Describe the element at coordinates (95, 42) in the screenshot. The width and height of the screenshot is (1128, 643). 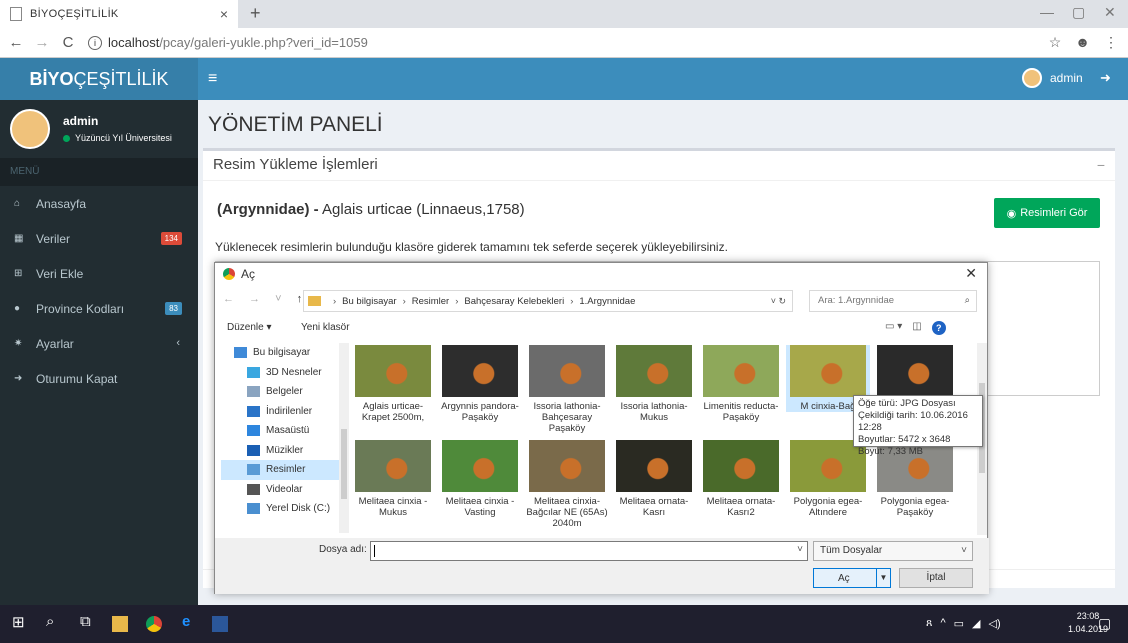
I see `info-icon: i` at that location.